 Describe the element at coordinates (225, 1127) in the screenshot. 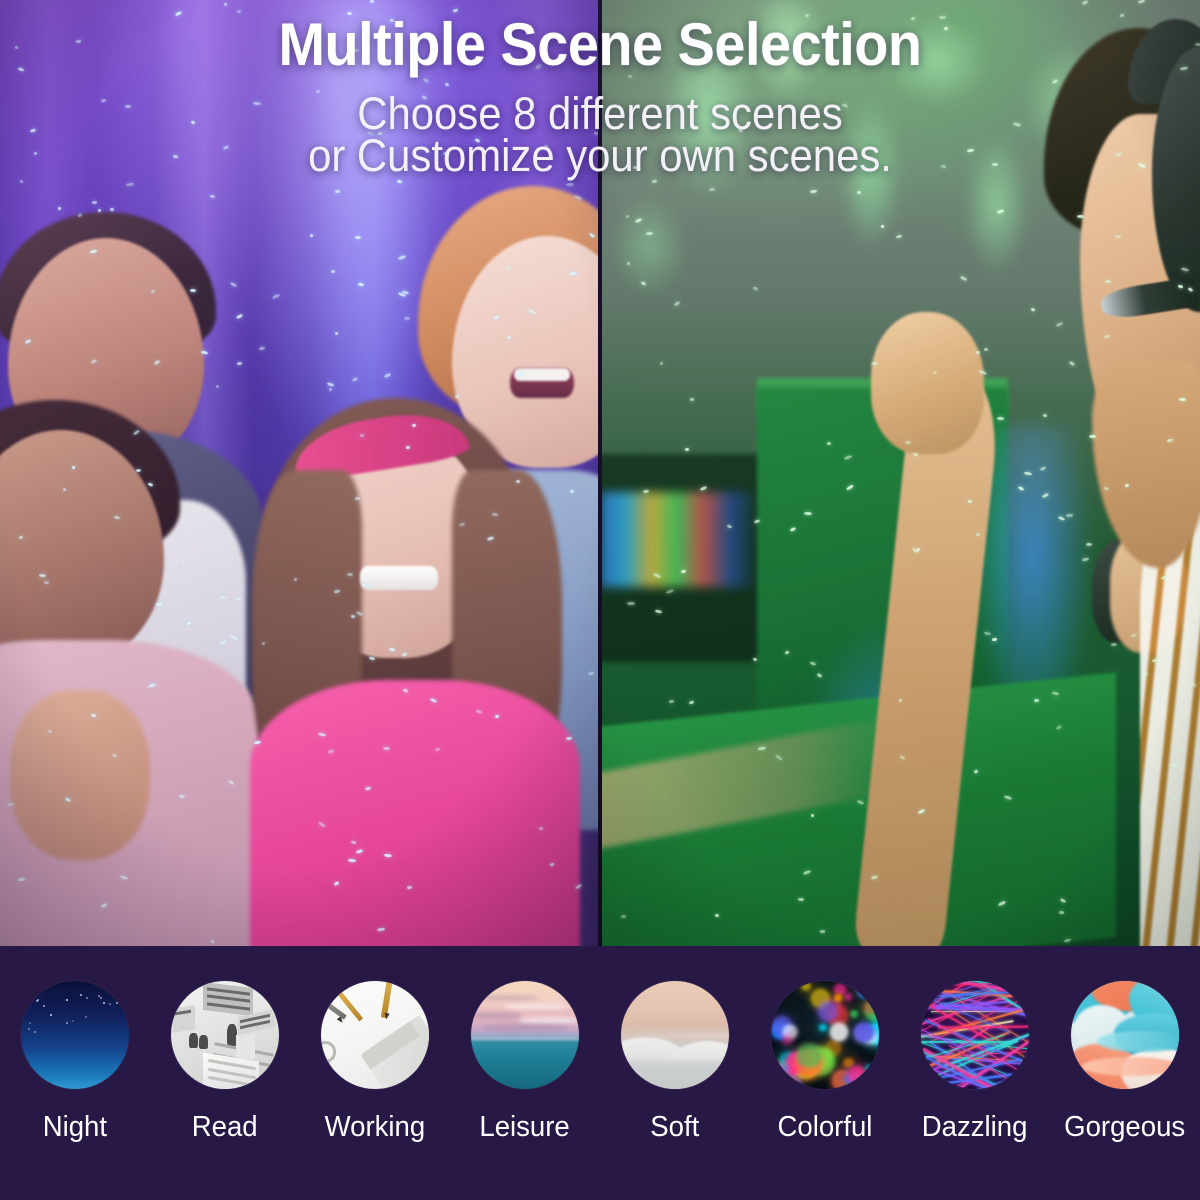

I see `scene-label-read: Read` at that location.